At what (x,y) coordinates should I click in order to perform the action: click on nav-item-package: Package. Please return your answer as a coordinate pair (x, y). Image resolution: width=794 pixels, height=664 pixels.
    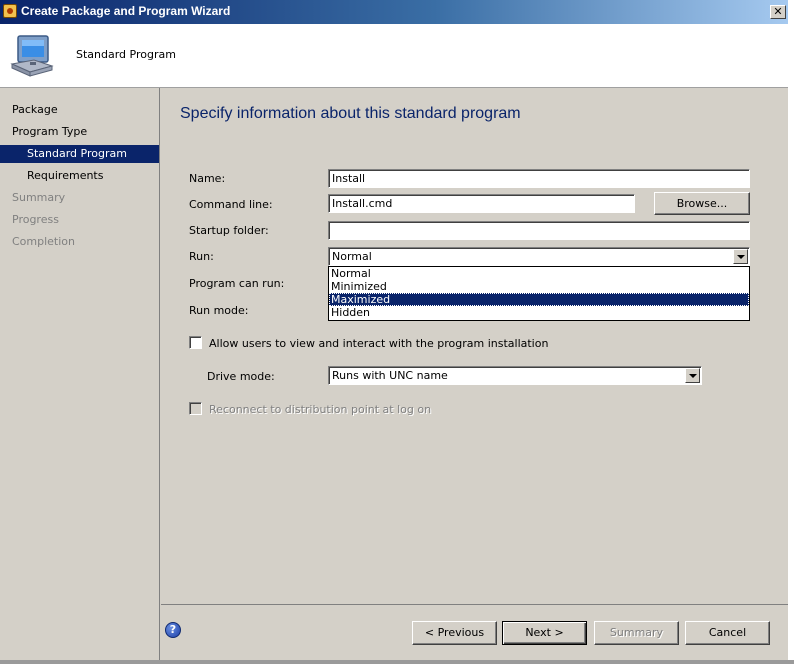
    Looking at the image, I should click on (79, 110).